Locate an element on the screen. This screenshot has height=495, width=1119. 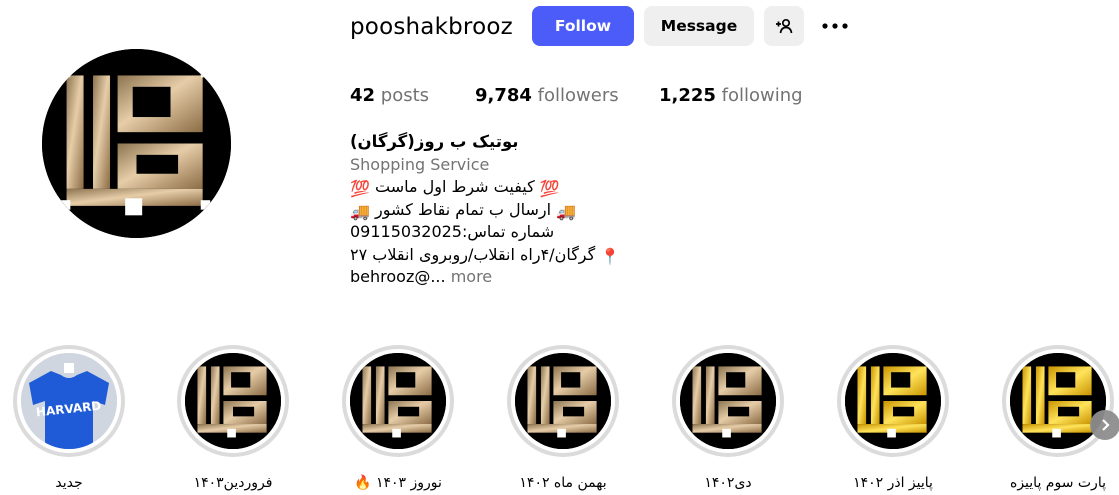
highlight-item: فروردین۱۴۰۳ is located at coordinates (233, 418).